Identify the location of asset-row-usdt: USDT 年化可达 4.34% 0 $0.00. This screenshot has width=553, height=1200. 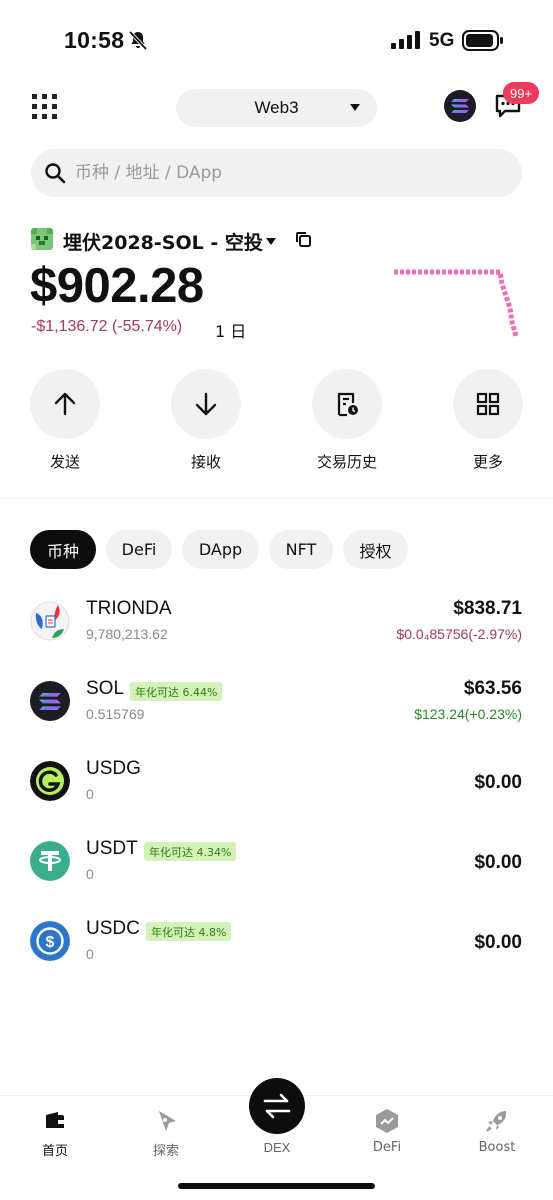
(276, 869).